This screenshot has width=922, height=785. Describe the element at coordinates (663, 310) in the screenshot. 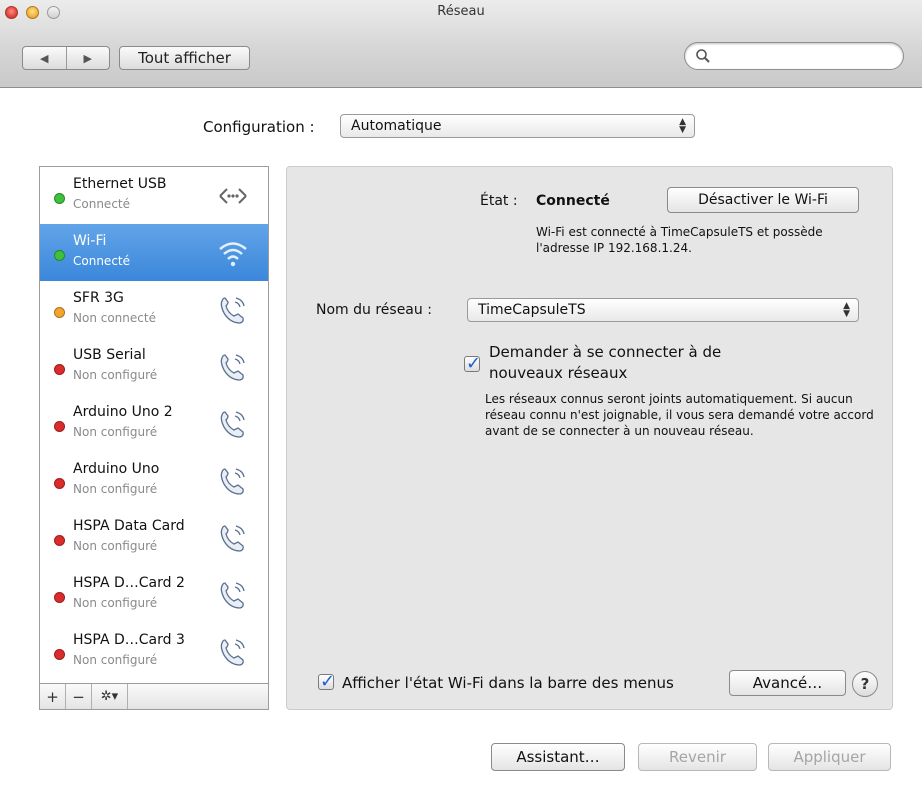

I see `network-name-popup: TimeCapsuleTS ▲ ▼` at that location.